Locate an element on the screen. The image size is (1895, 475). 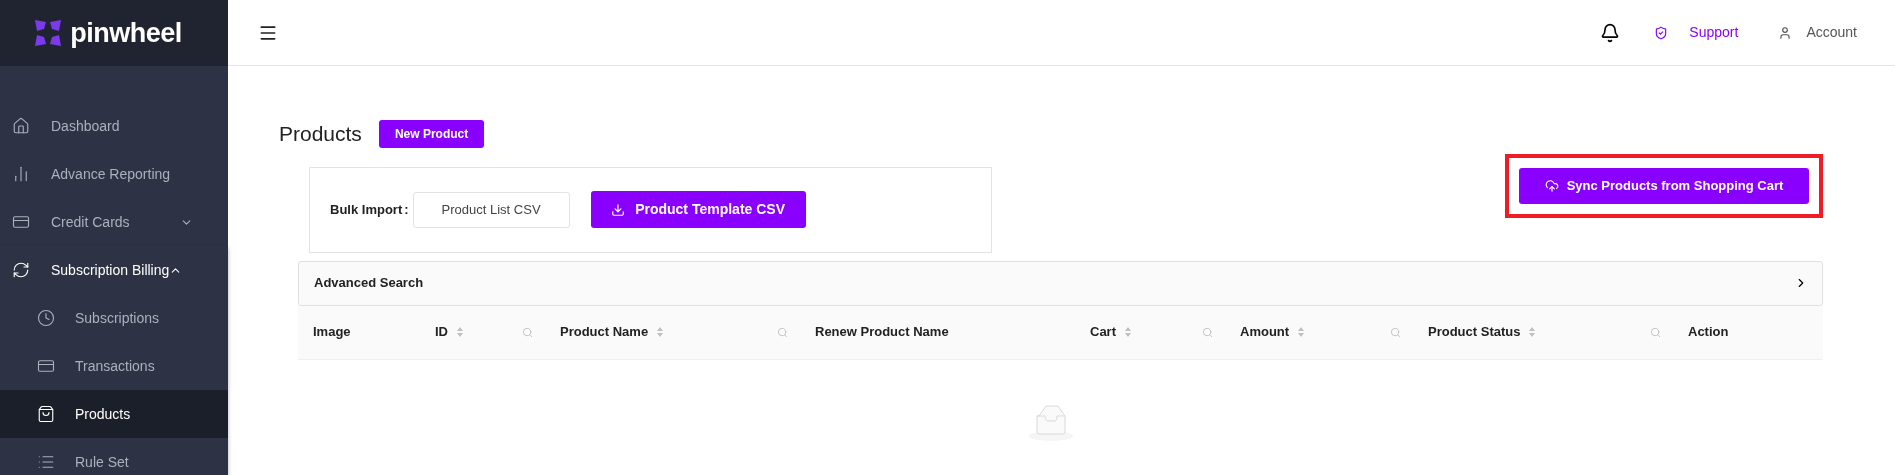
sidebar-subitem: Rule Set is located at coordinates (114, 456).